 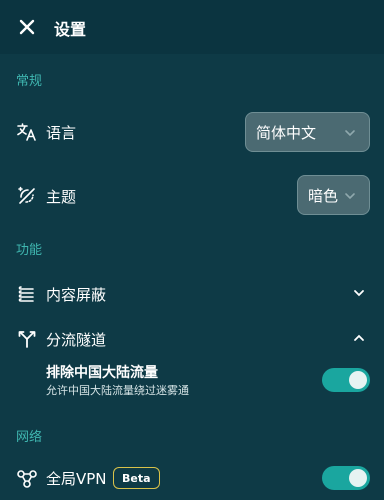 What do you see at coordinates (76, 340) in the screenshot?
I see `split-tunnel-label: 分流隧道` at bounding box center [76, 340].